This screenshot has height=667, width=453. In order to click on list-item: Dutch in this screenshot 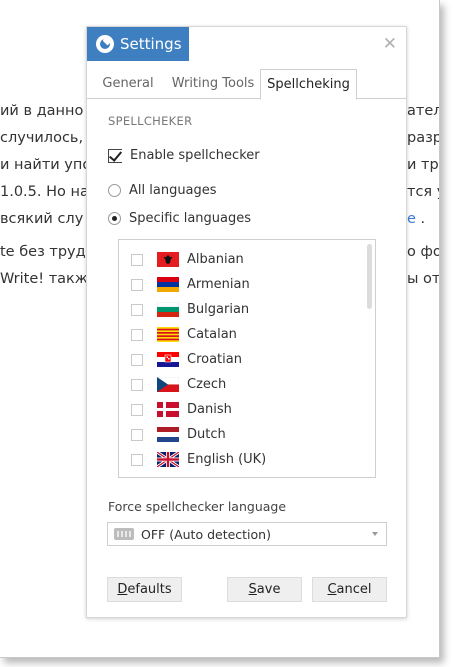, I will do `click(239, 434)`.